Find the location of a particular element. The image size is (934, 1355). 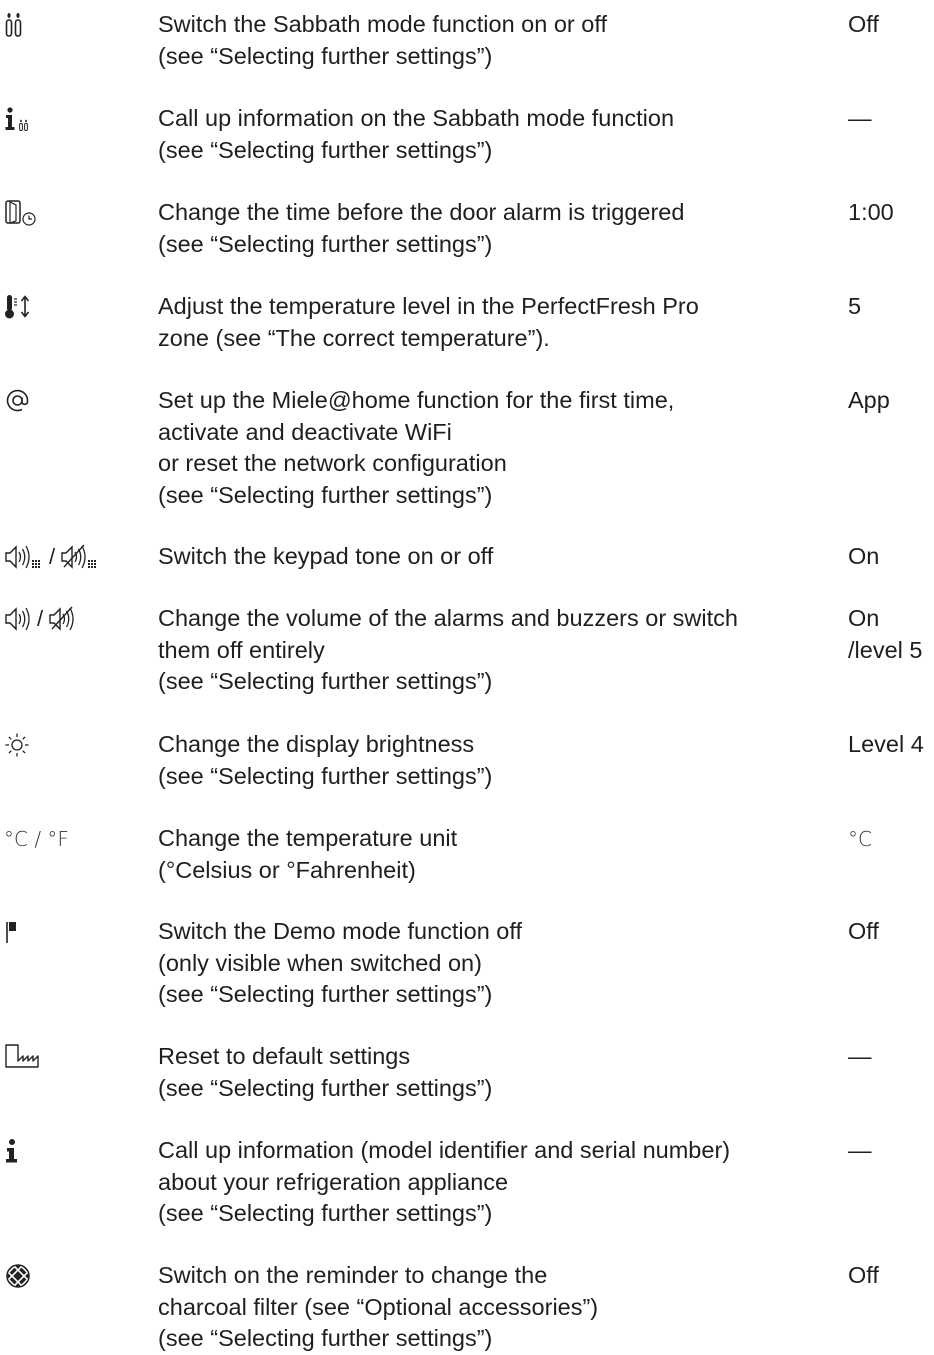

info-icon is located at coordinates (12, 1151).